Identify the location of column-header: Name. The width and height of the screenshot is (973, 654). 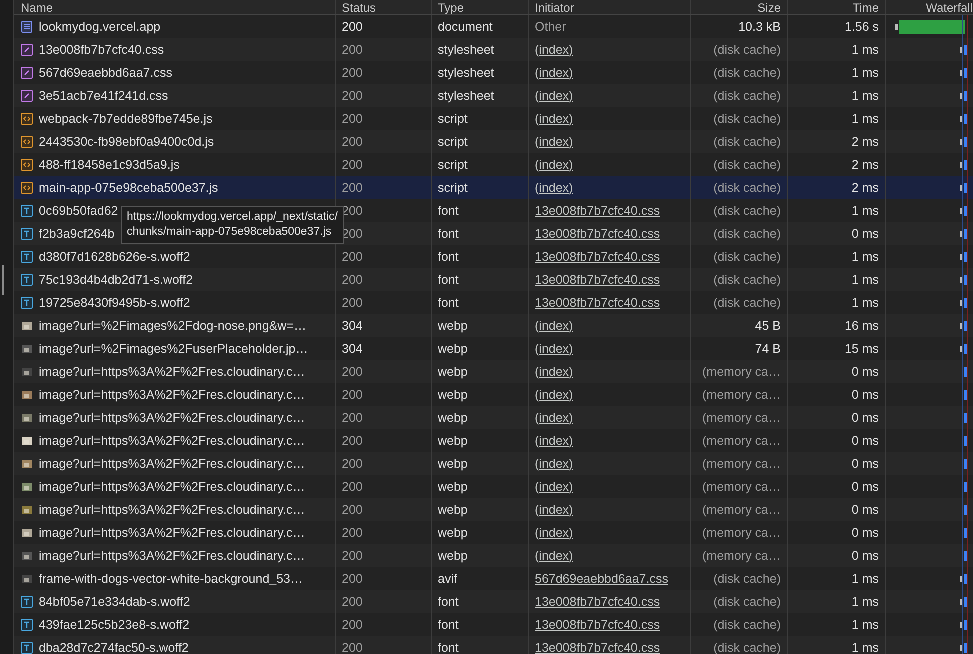
(37, 8).